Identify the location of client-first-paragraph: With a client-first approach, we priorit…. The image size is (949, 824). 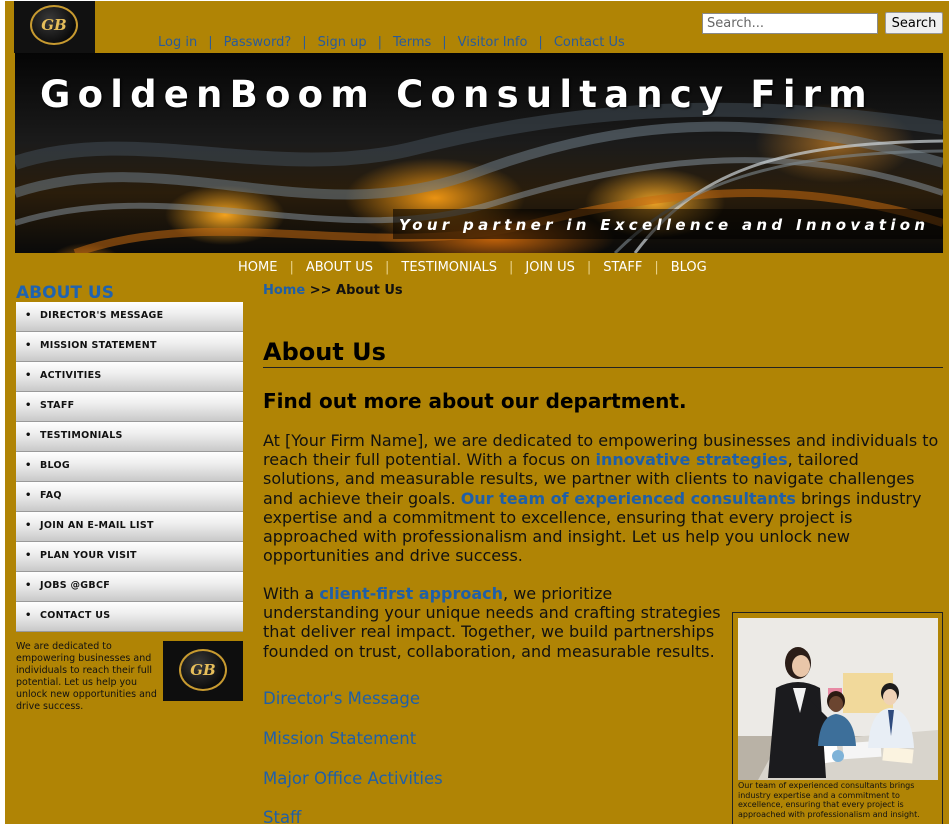
(493, 622).